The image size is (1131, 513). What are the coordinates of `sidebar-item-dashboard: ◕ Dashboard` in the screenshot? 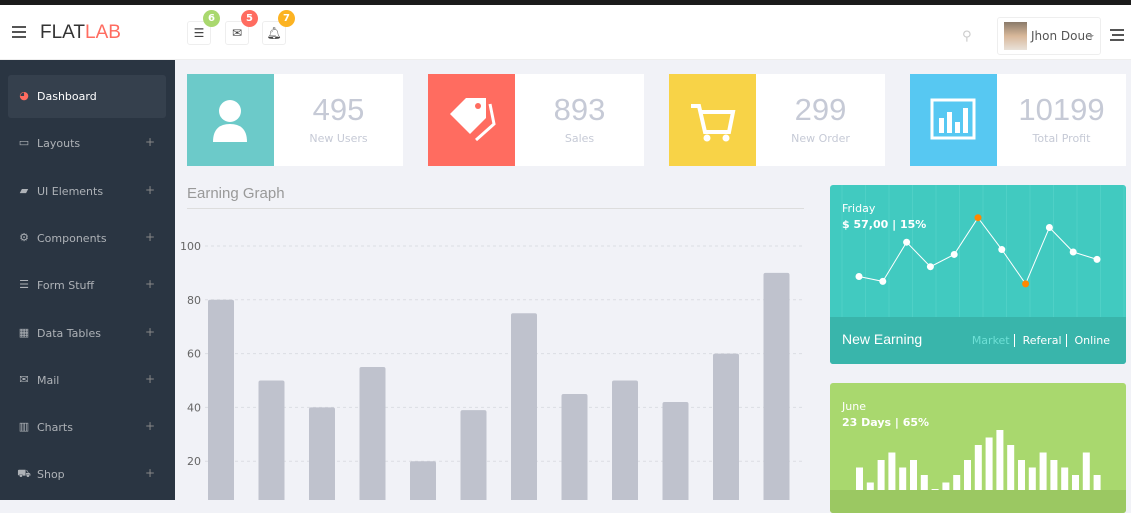 It's located at (87, 96).